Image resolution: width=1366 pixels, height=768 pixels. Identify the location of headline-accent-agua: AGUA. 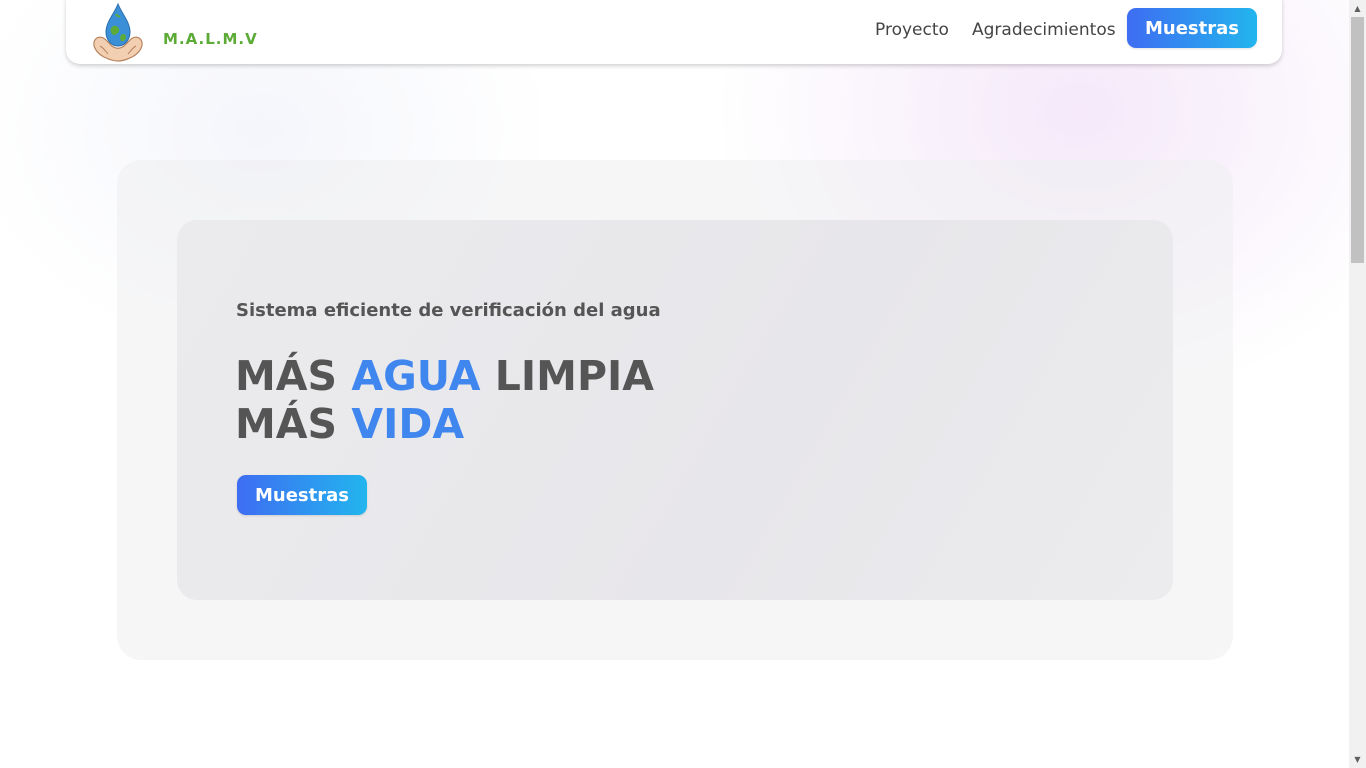
(416, 376).